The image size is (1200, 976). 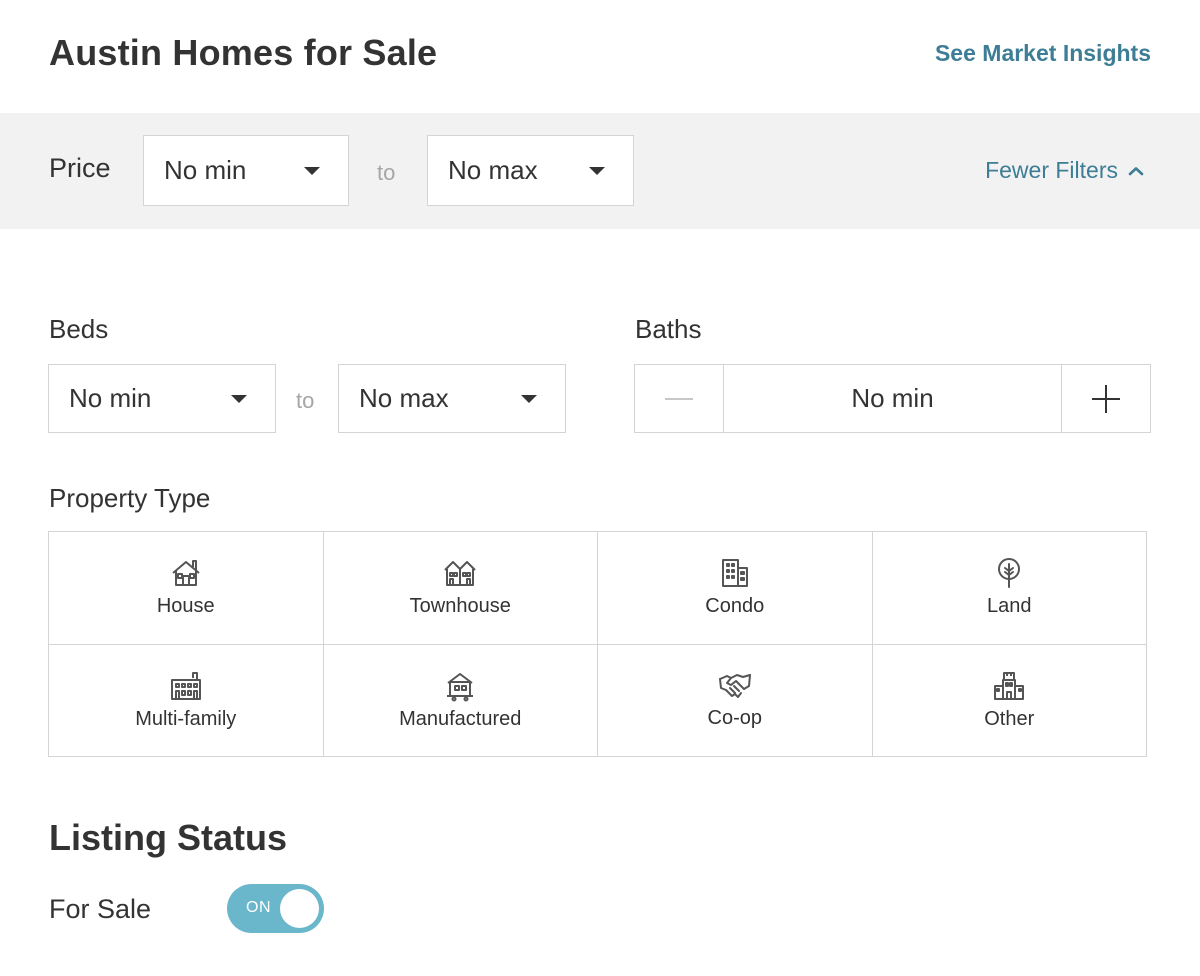 What do you see at coordinates (1009, 685) in the screenshot?
I see `other-icon` at bounding box center [1009, 685].